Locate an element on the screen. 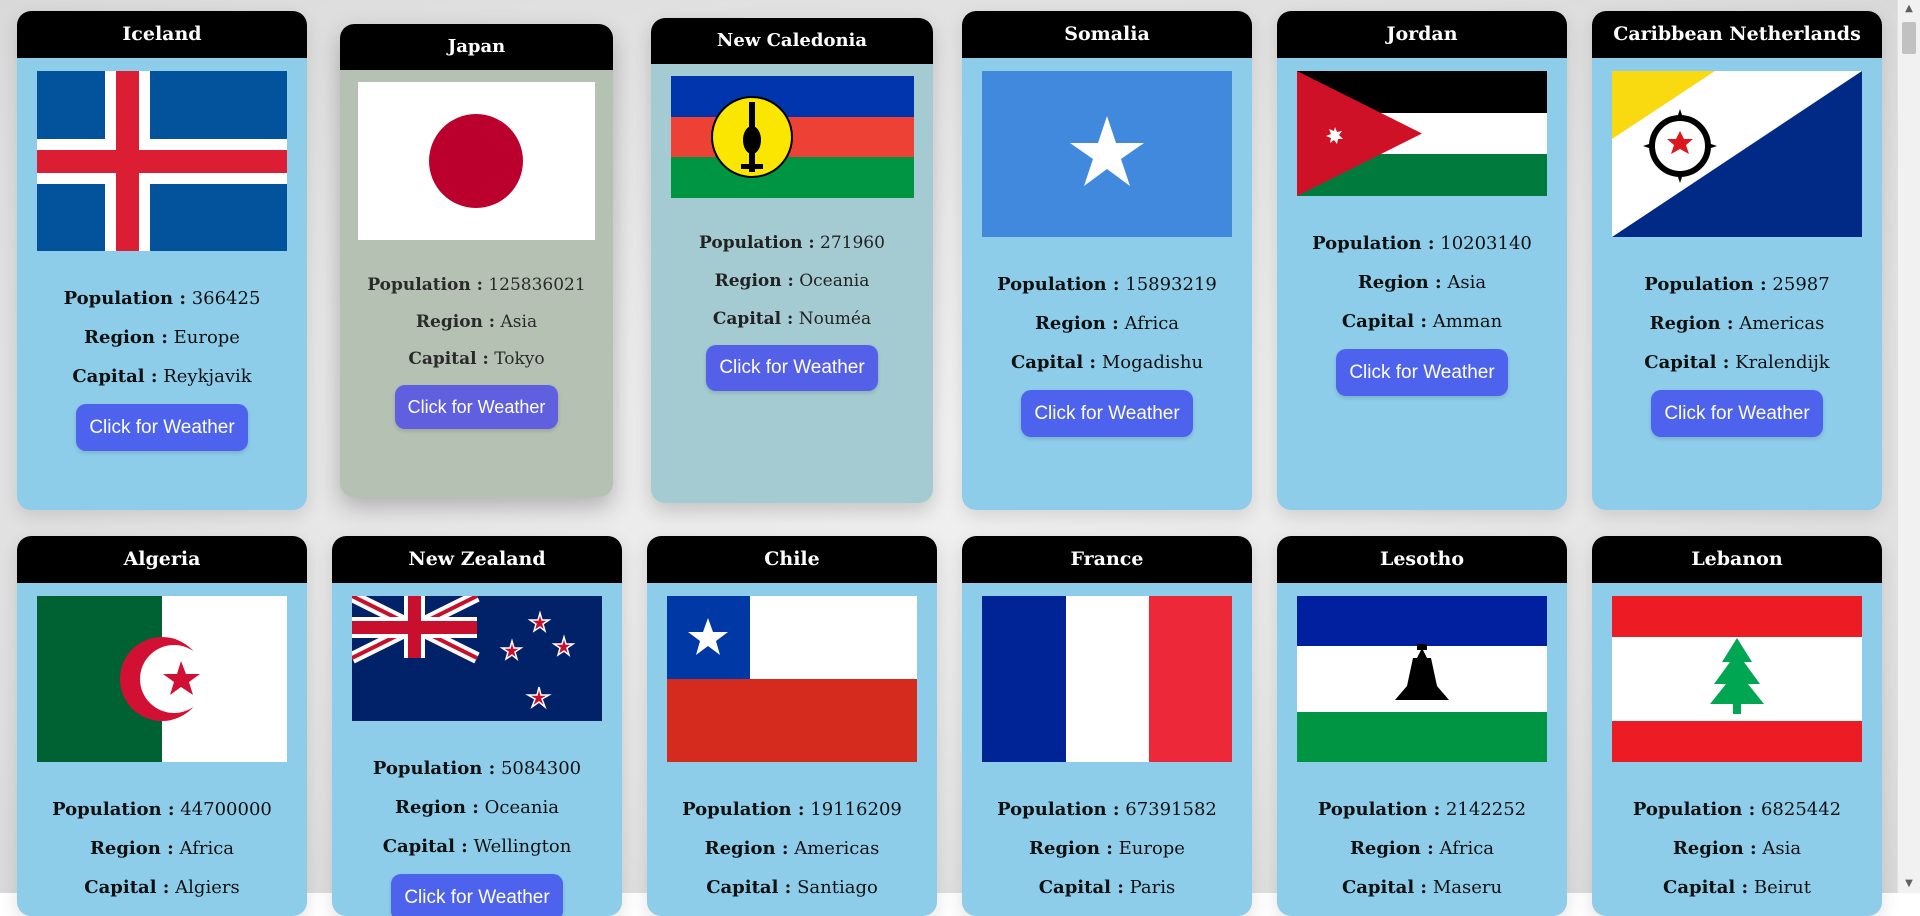 Image resolution: width=1920 pixels, height=916 pixels. population-value: 19116209 is located at coordinates (856, 809).